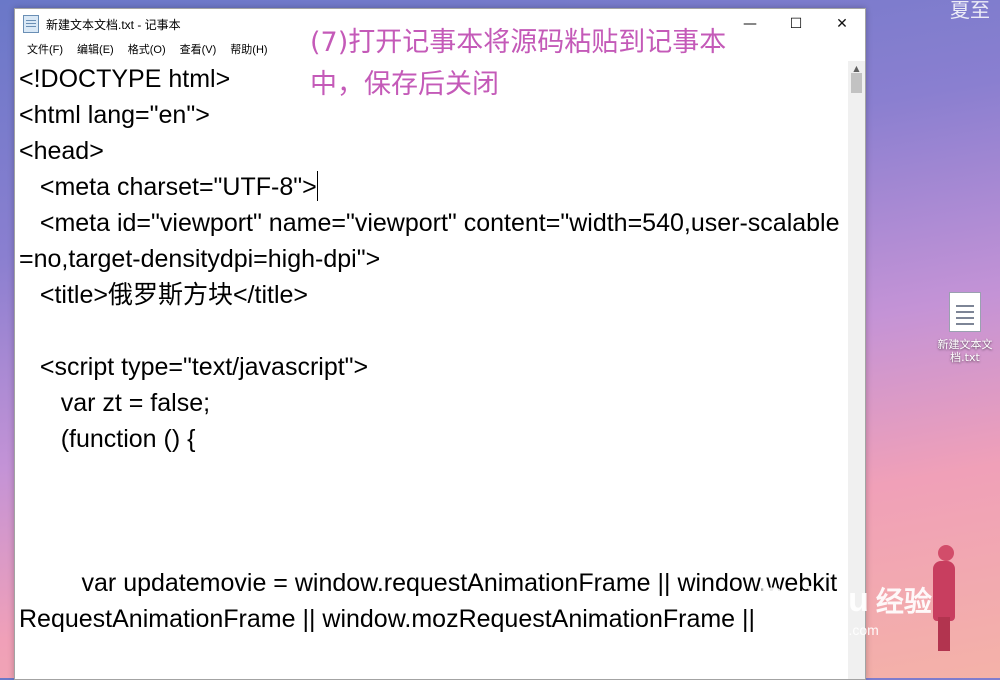 This screenshot has width=1000, height=680. Describe the element at coordinates (970, 11) in the screenshot. I see `desktop-top-right-text: 夏至` at that location.